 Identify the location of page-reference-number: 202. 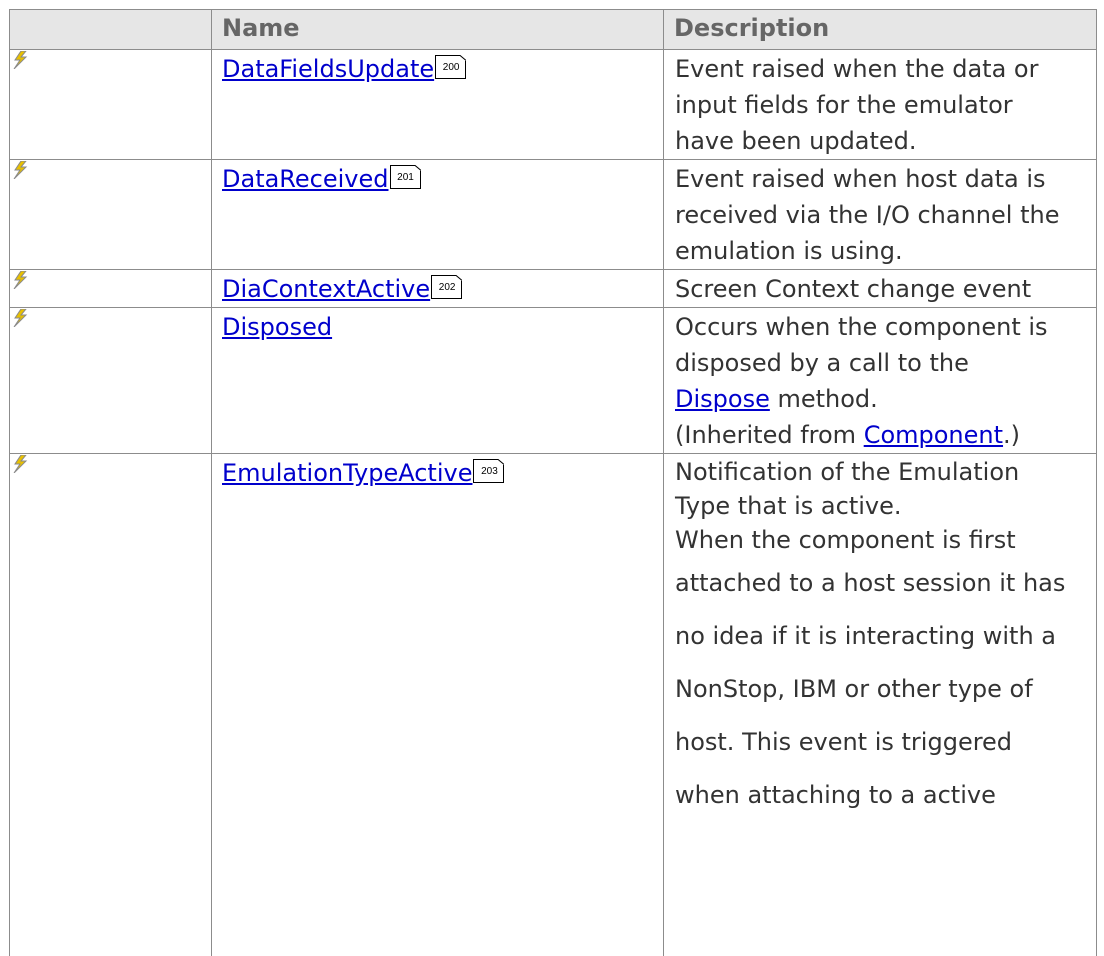
(447, 287).